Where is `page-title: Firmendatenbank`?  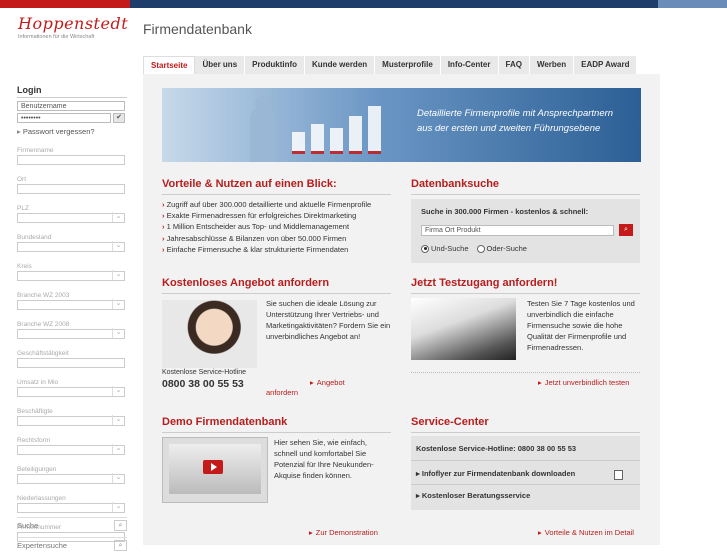 page-title: Firmendatenbank is located at coordinates (197, 29).